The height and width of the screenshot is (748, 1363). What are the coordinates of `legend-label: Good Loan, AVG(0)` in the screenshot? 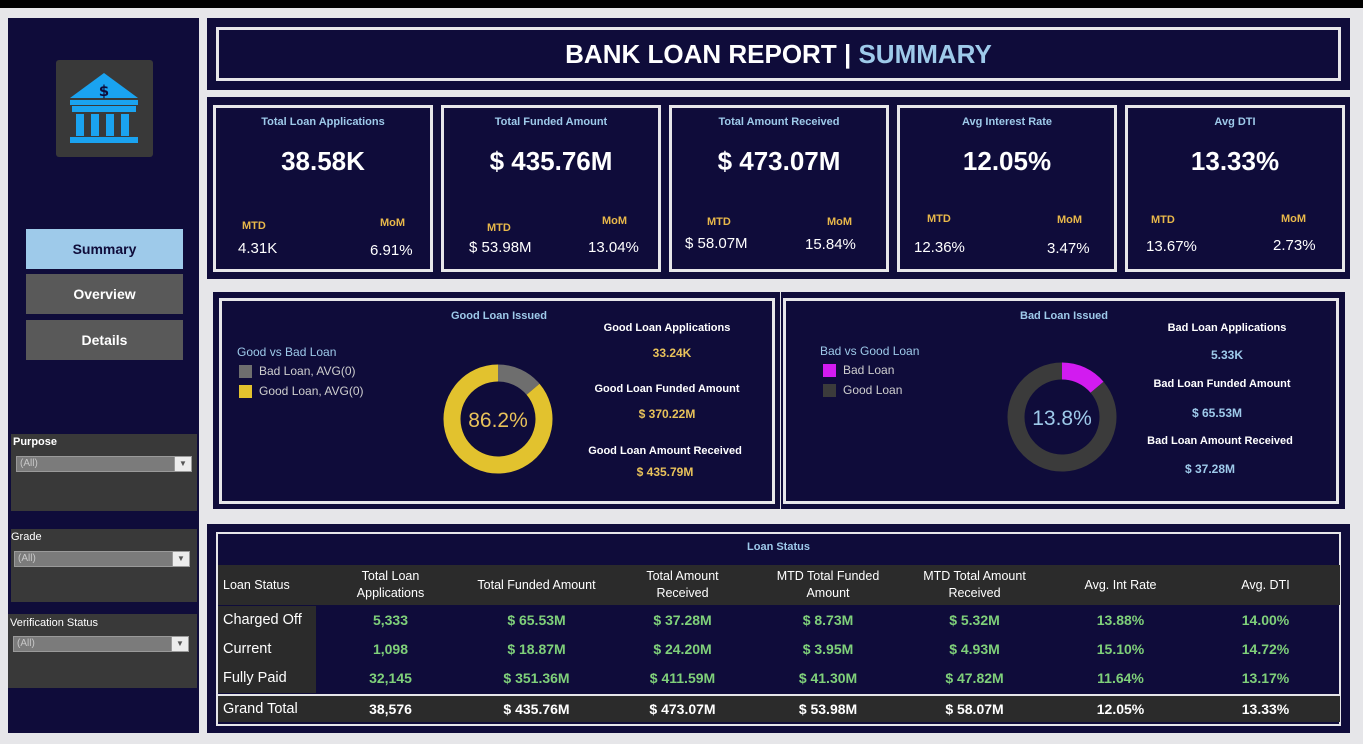 It's located at (311, 391).